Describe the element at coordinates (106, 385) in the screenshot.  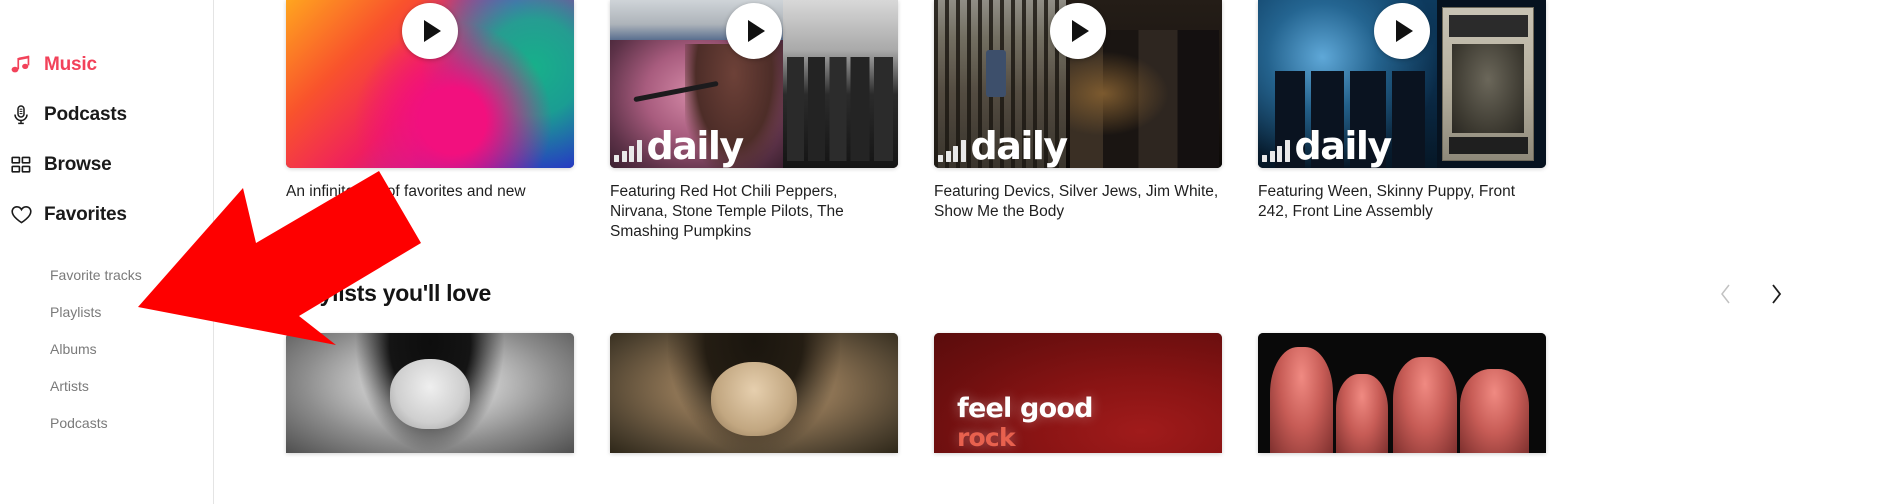
I see `sidebar-subitem-artists: Artists` at that location.